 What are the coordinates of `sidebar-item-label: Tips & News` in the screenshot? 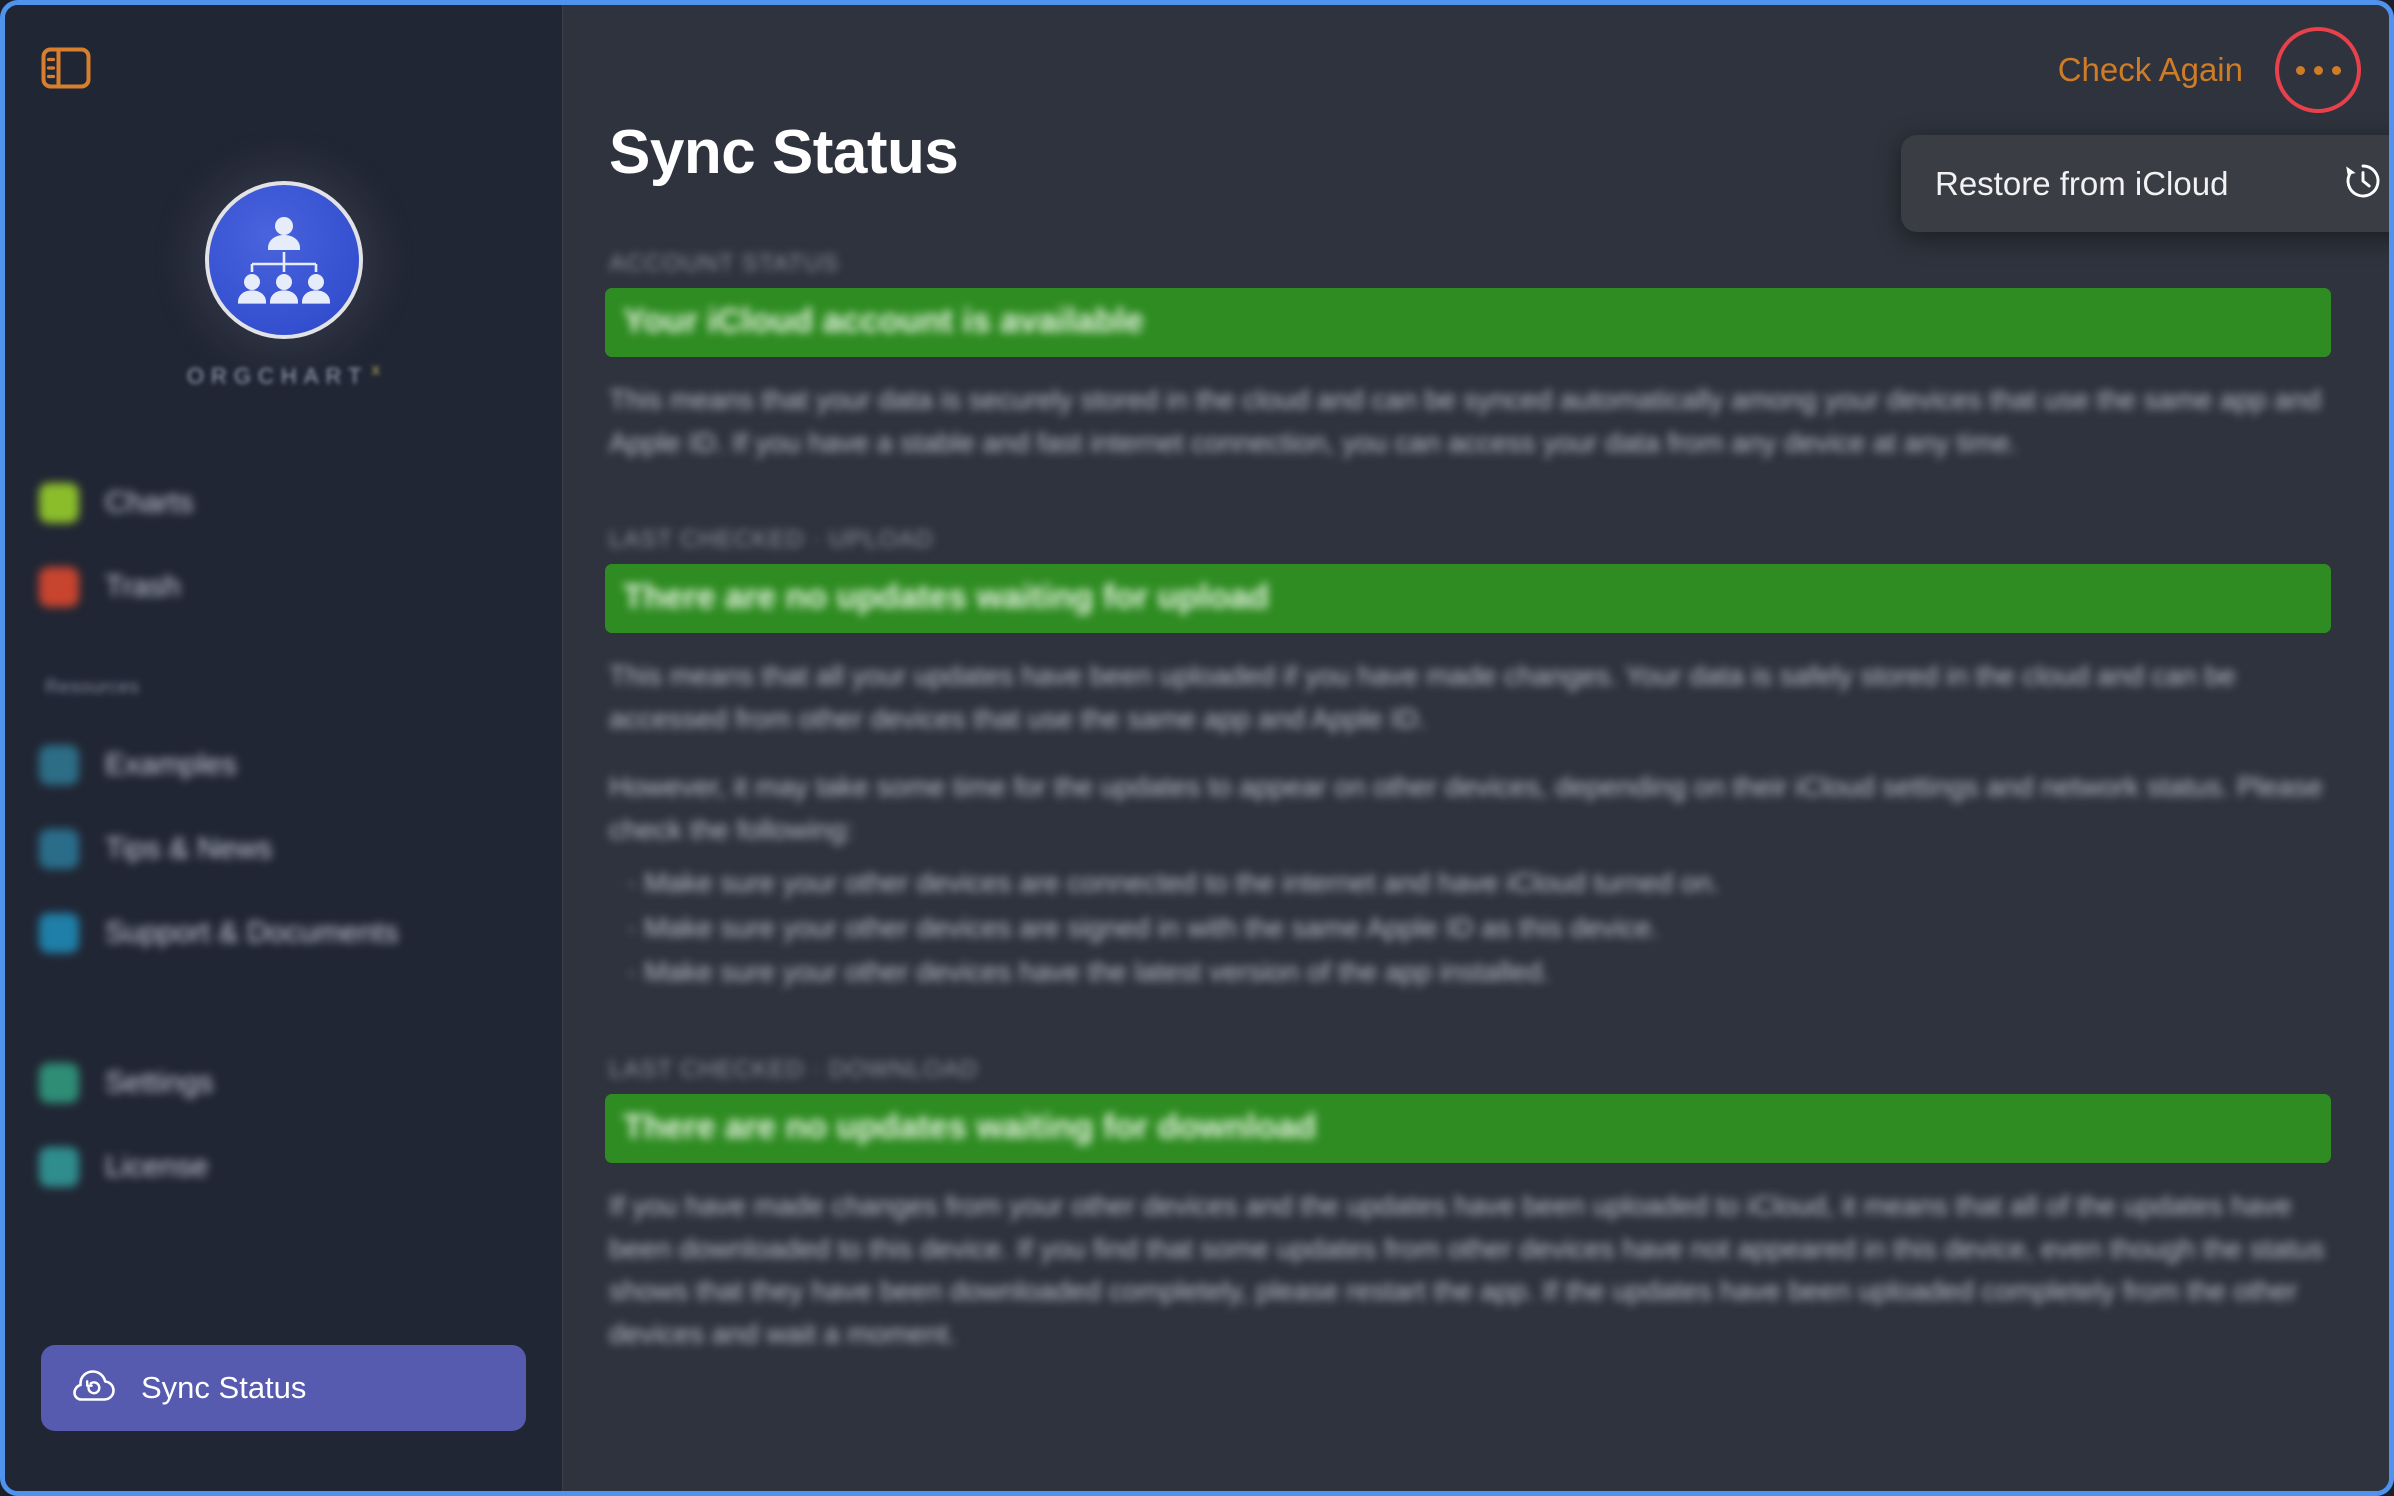 It's located at (189, 849).